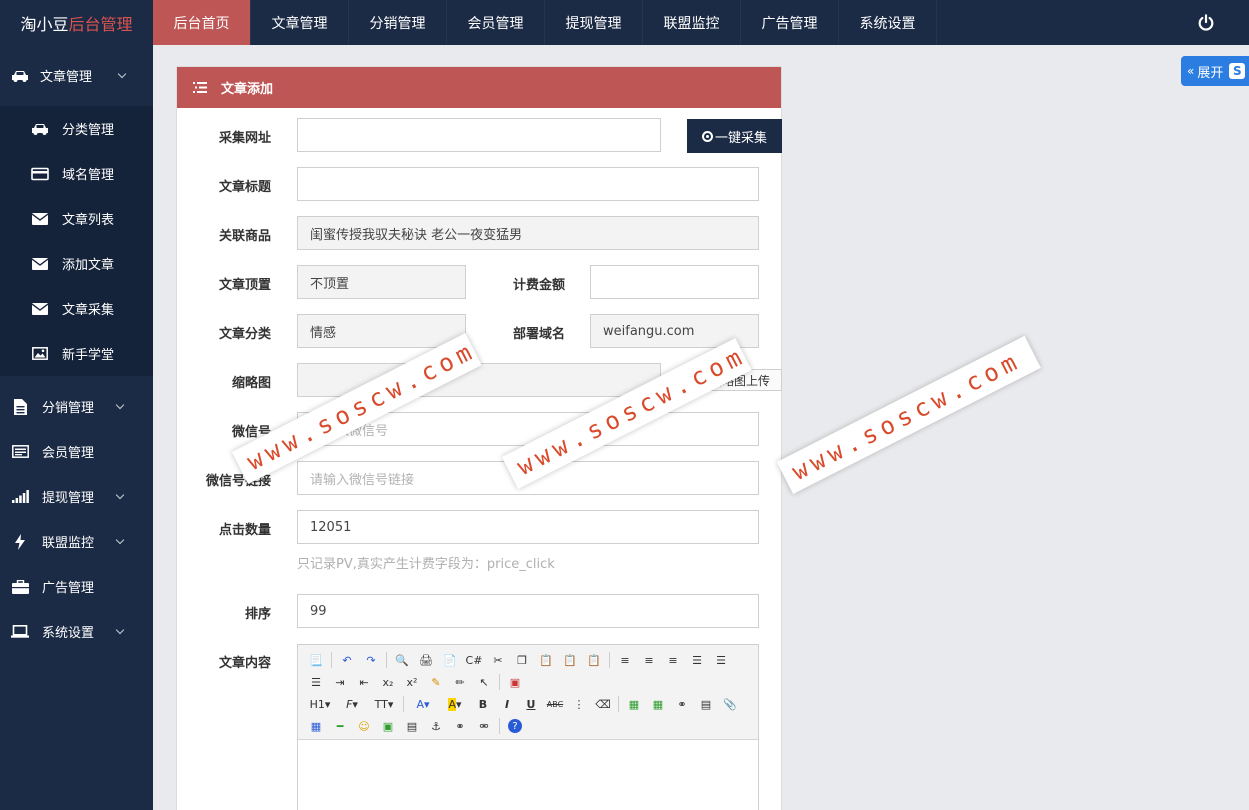  I want to click on insert-image-icon: ▦, so click(634, 704).